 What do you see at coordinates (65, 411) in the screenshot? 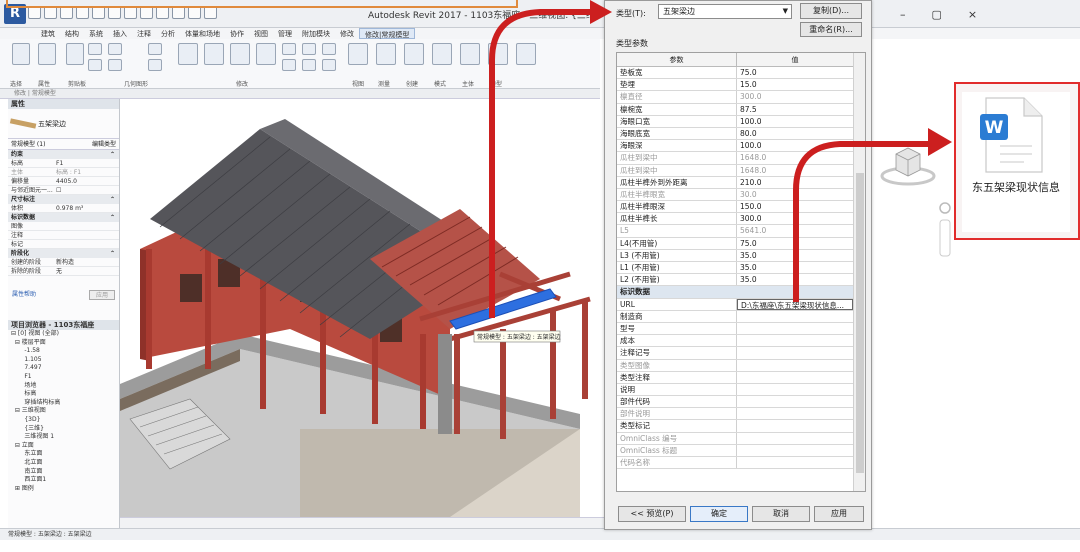
I see `browser-tree-item: ⊟ 三维视图` at bounding box center [65, 411].